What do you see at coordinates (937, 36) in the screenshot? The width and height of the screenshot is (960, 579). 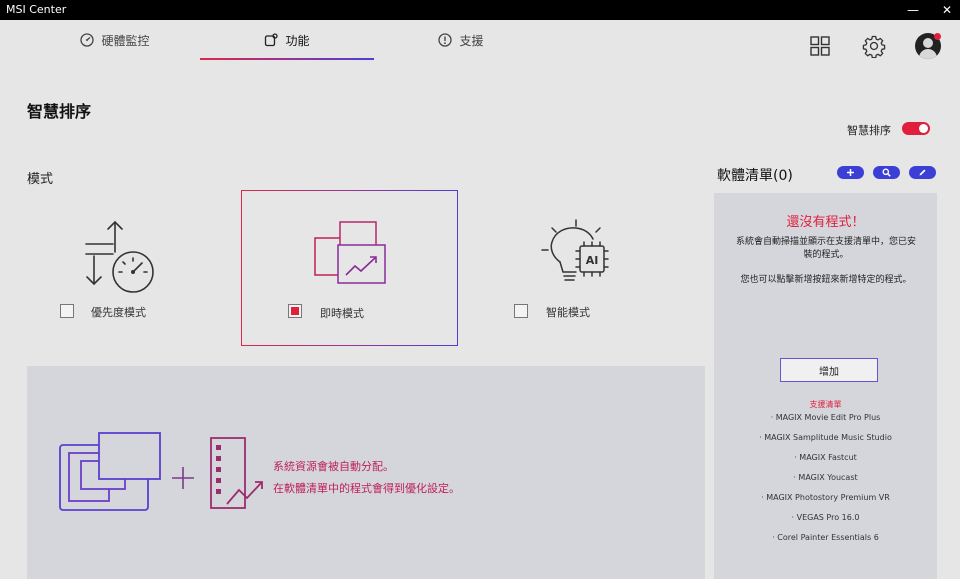 I see `notification-dot` at bounding box center [937, 36].